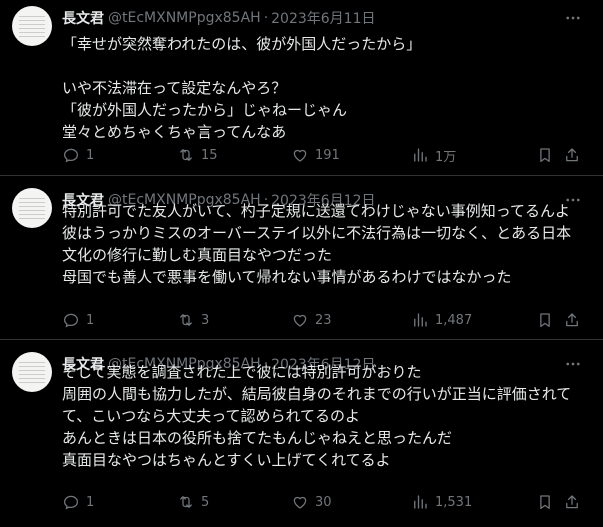 The width and height of the screenshot is (603, 527). I want to click on retweet-button: 3, so click(193, 320).